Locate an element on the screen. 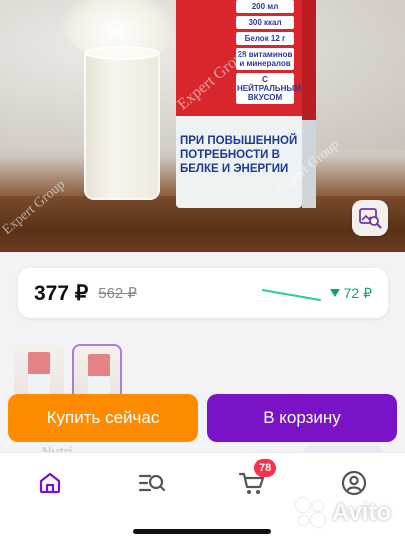  image-search-icon is located at coordinates (370, 218).